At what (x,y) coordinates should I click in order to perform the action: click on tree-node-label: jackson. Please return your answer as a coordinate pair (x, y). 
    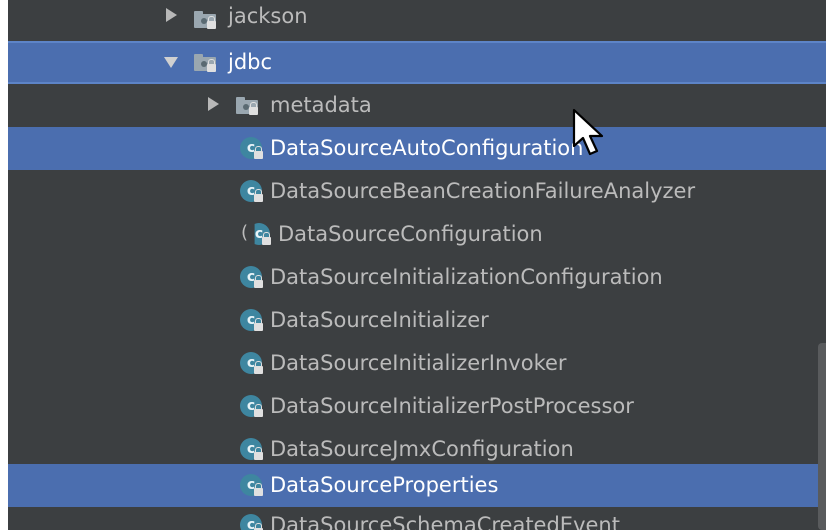
    Looking at the image, I should click on (268, 16).